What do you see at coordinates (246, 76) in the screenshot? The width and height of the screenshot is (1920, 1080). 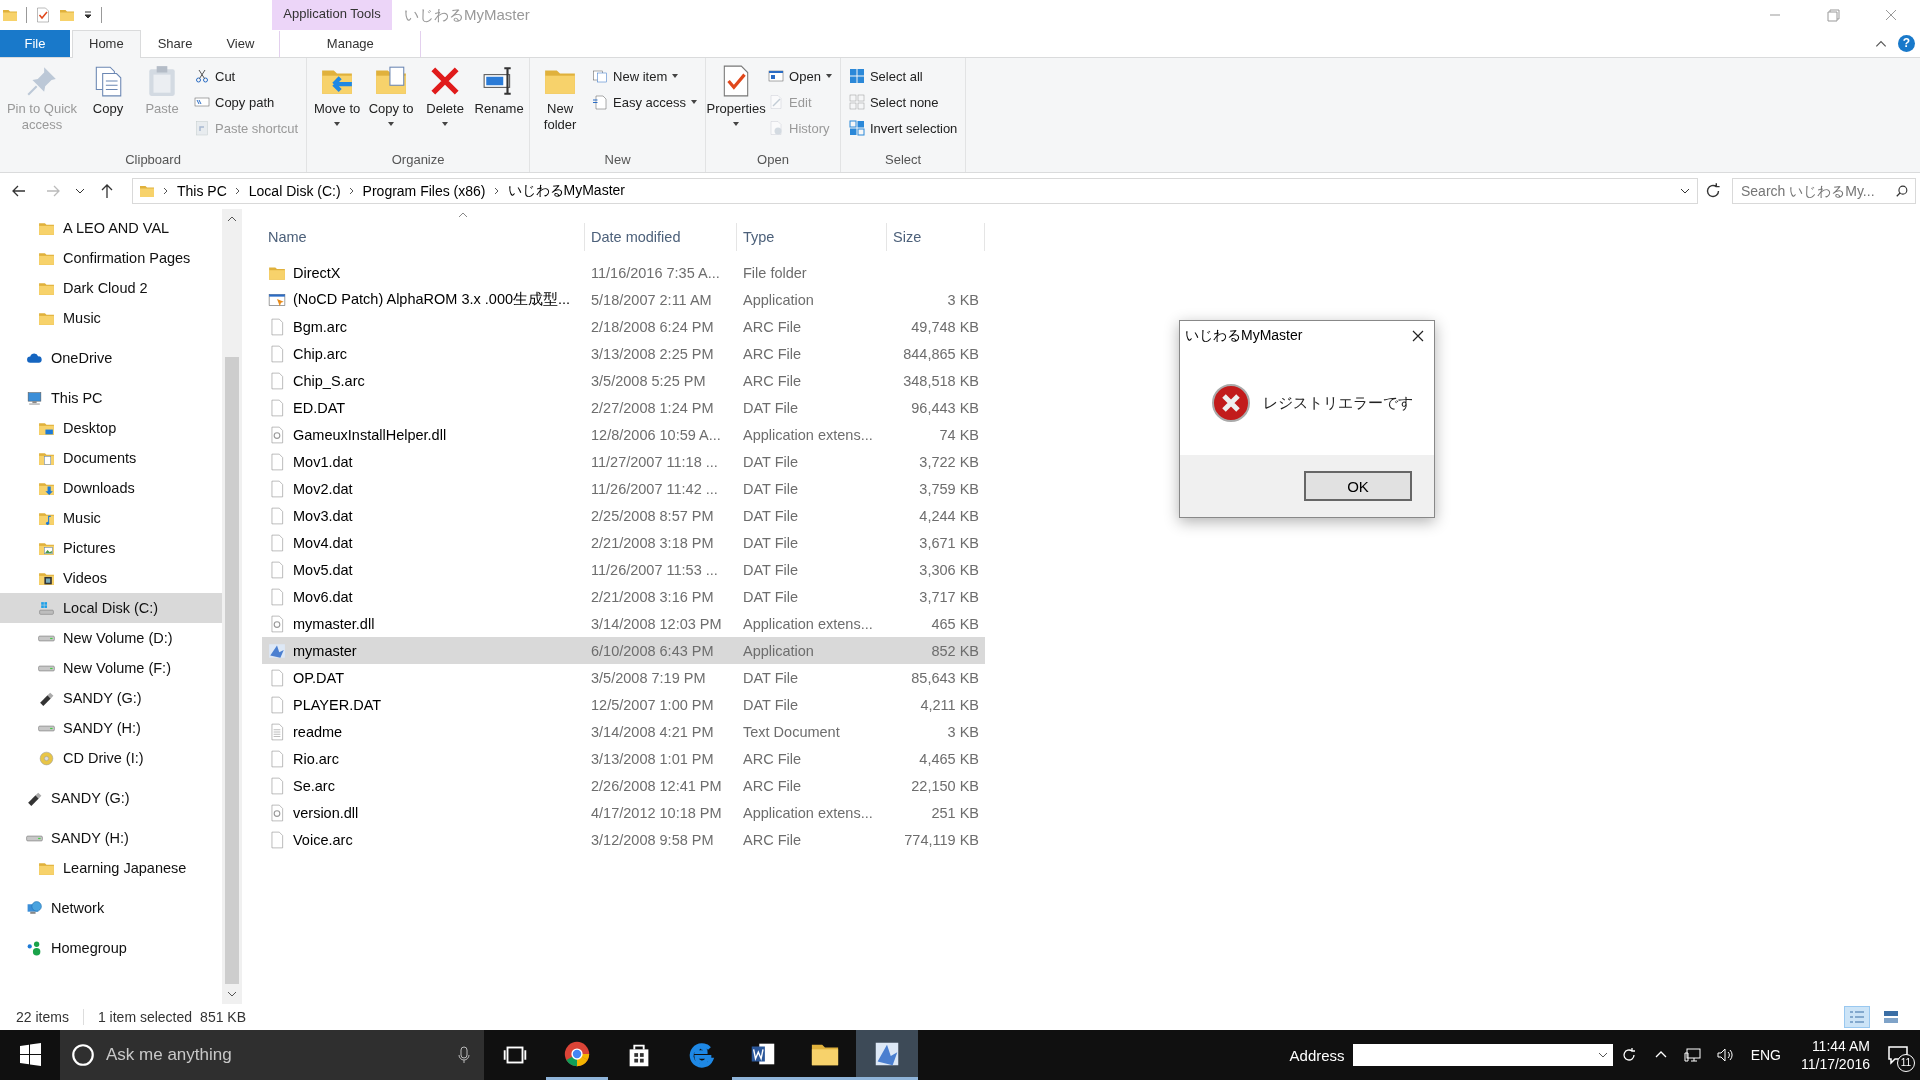 I see `ribbon-button: Cut` at bounding box center [246, 76].